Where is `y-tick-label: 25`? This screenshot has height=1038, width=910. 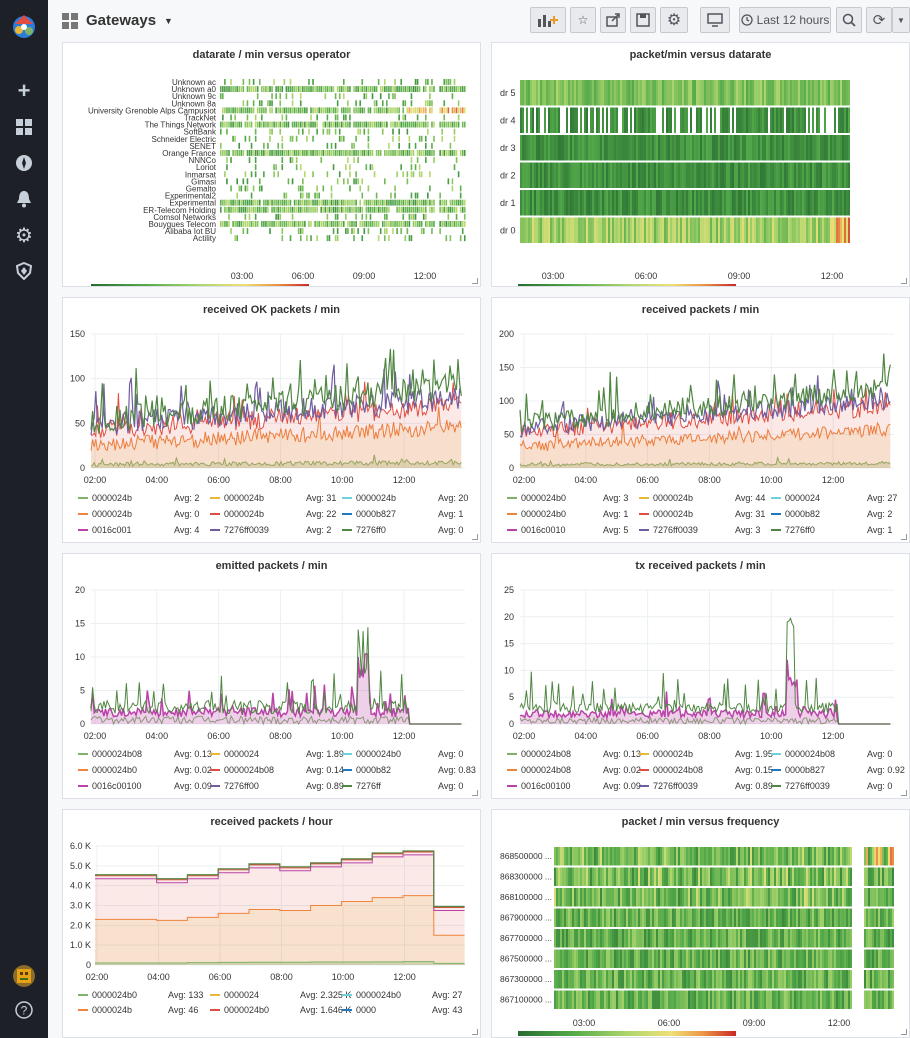 y-tick-label: 25 is located at coordinates (509, 590).